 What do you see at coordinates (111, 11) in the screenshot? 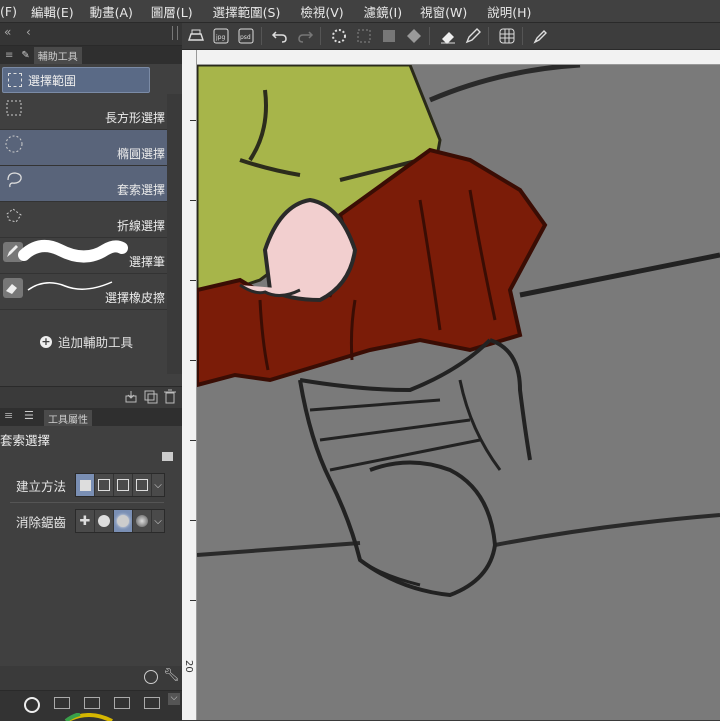
I see `menu-animation: 動畫(A)` at bounding box center [111, 11].